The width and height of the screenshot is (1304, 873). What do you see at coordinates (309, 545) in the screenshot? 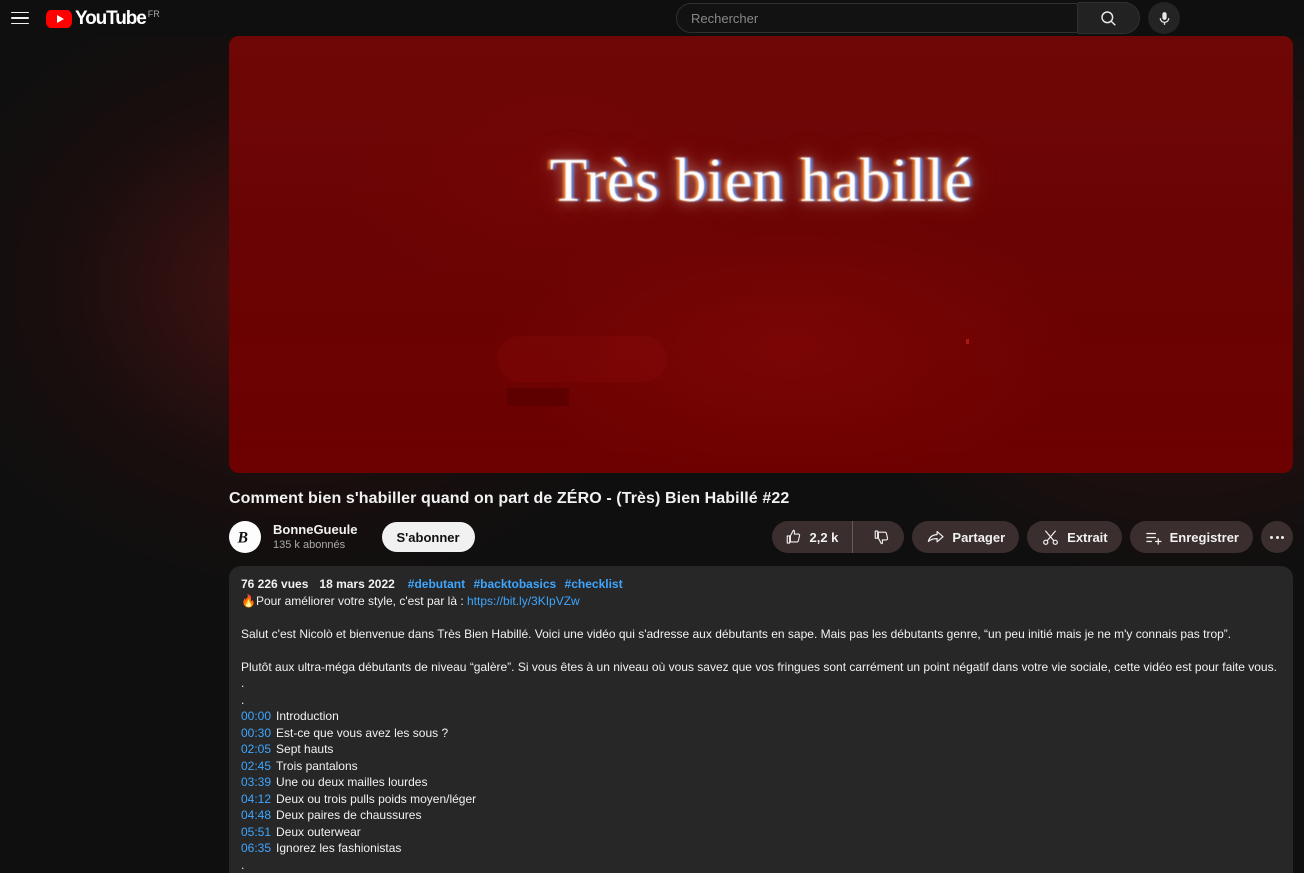
I see `subscriber-count: 135 k abonnés` at bounding box center [309, 545].